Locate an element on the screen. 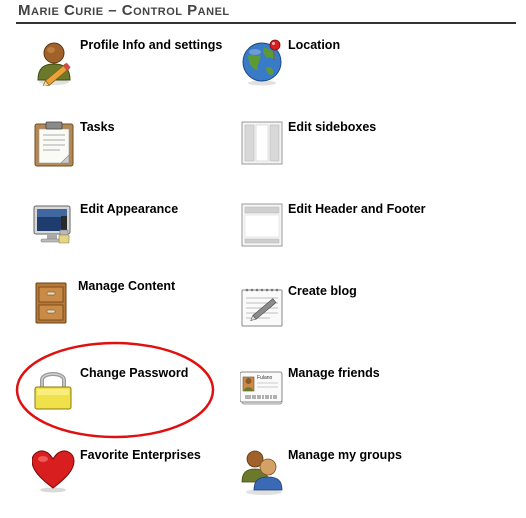 The image size is (526, 518). manage-groups-link: Manage my groups is located at coordinates (340, 478).